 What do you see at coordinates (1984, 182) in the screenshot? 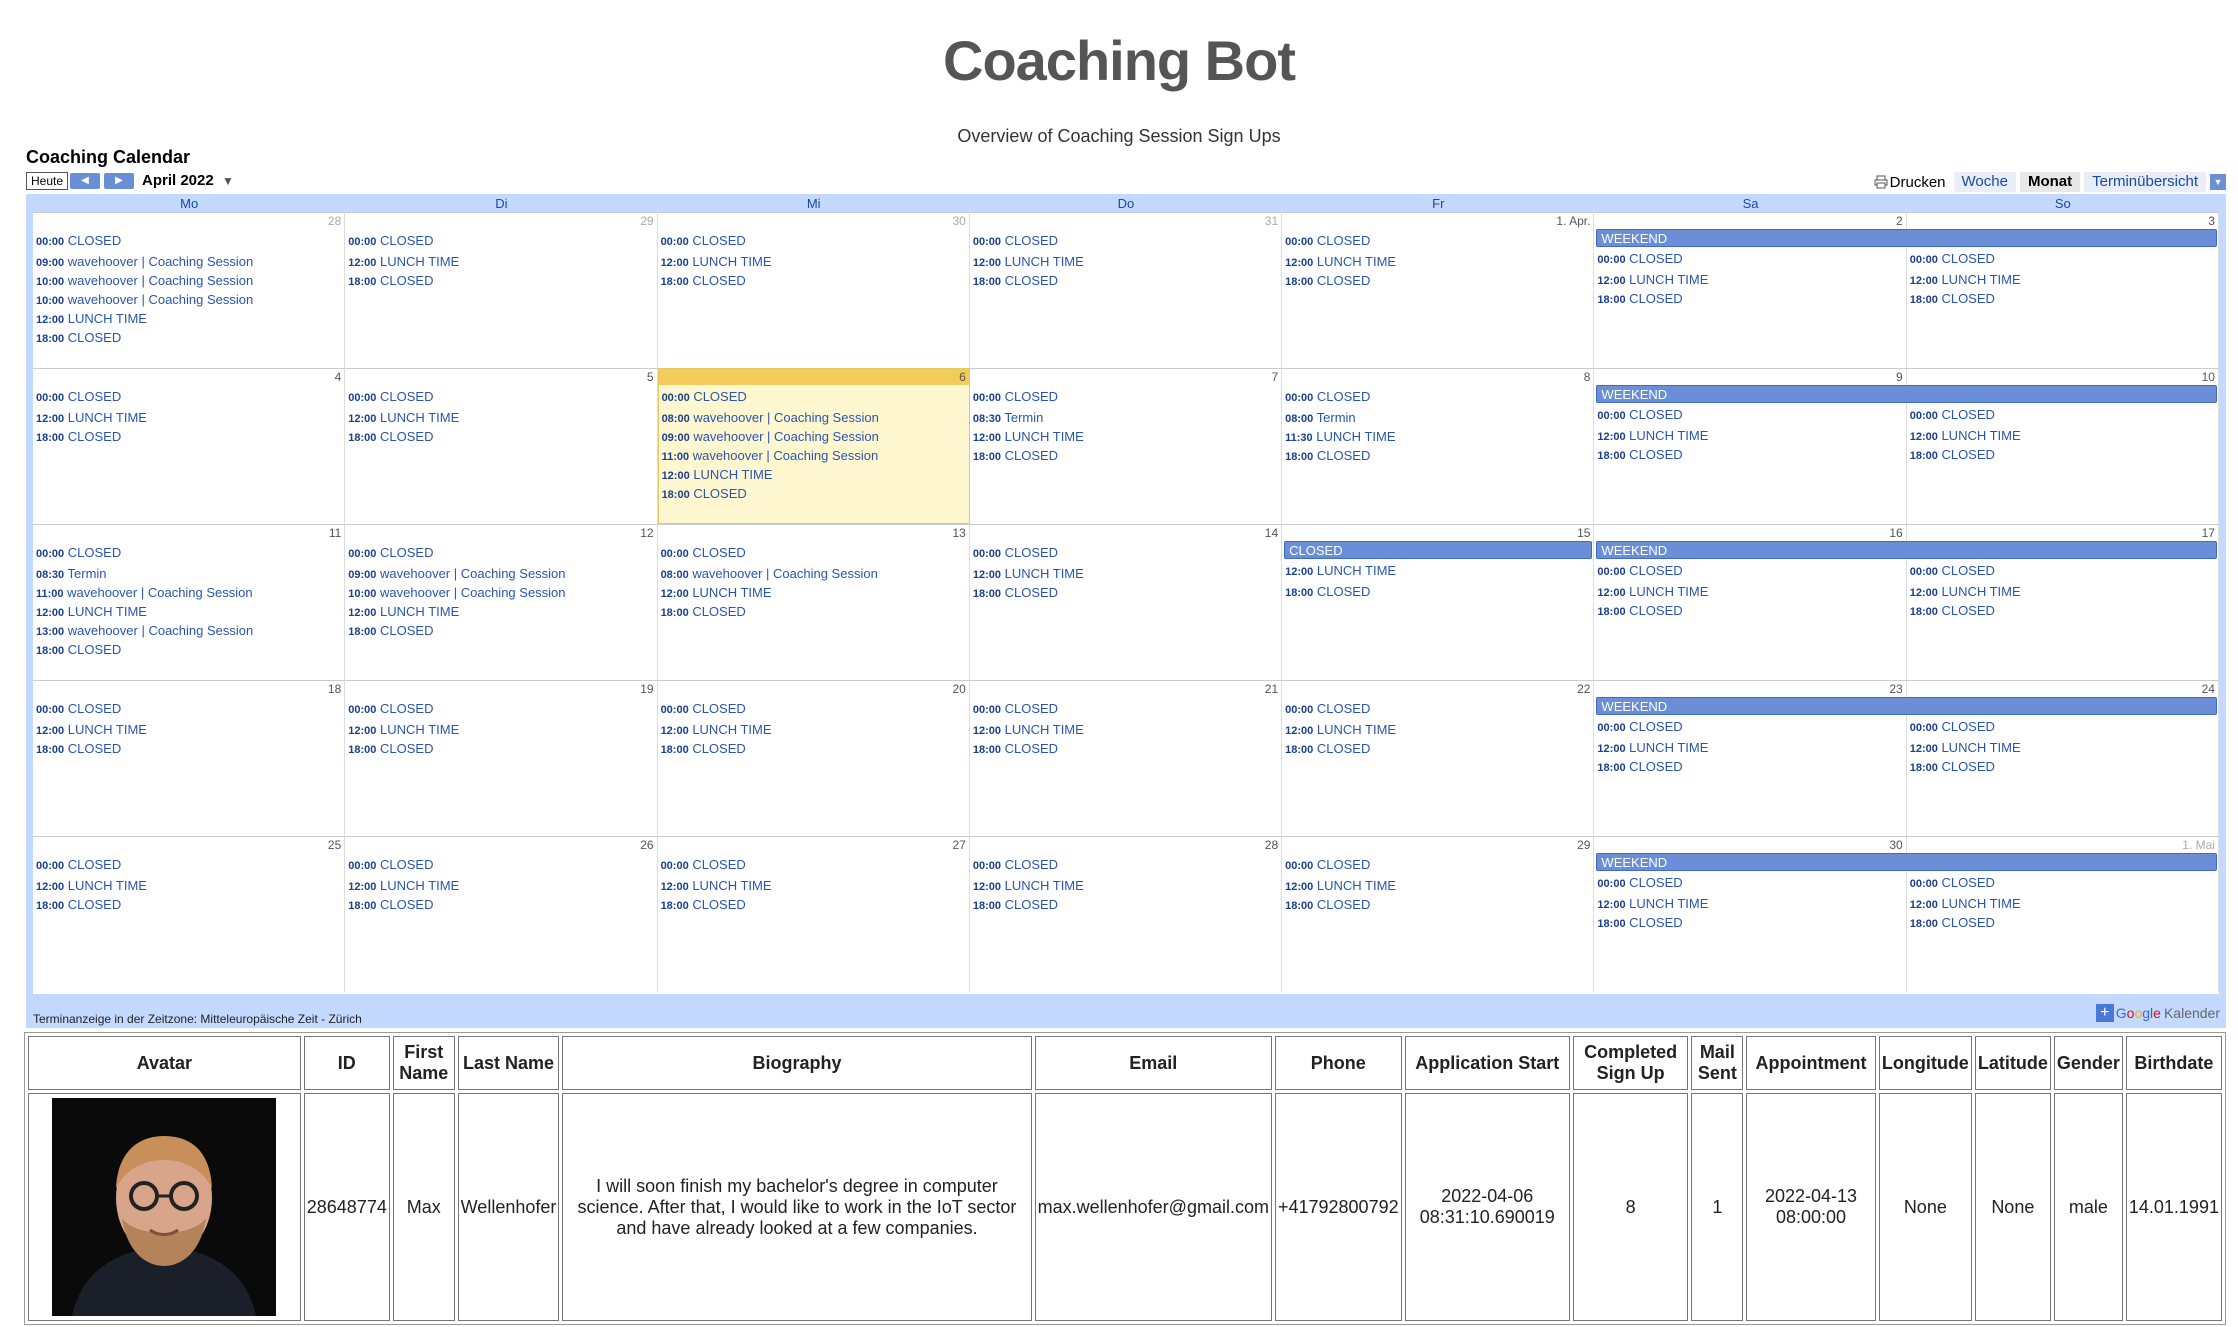
I see `tab-week: Woche` at bounding box center [1984, 182].